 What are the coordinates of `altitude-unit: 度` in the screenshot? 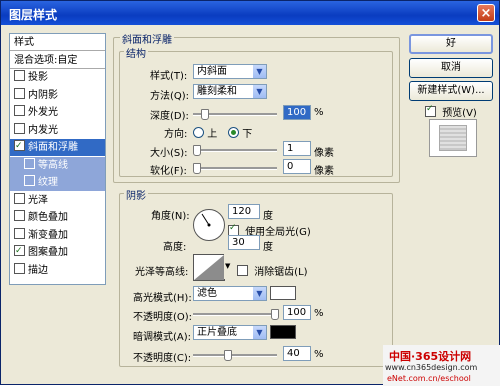 It's located at (268, 247).